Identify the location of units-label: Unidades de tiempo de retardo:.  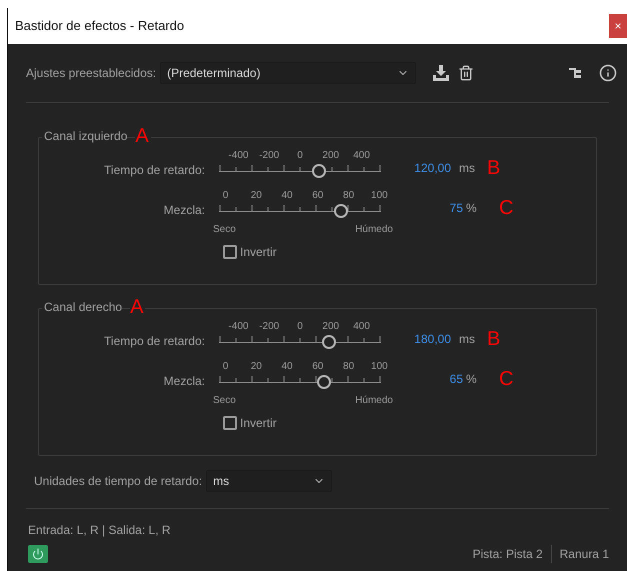
(118, 481).